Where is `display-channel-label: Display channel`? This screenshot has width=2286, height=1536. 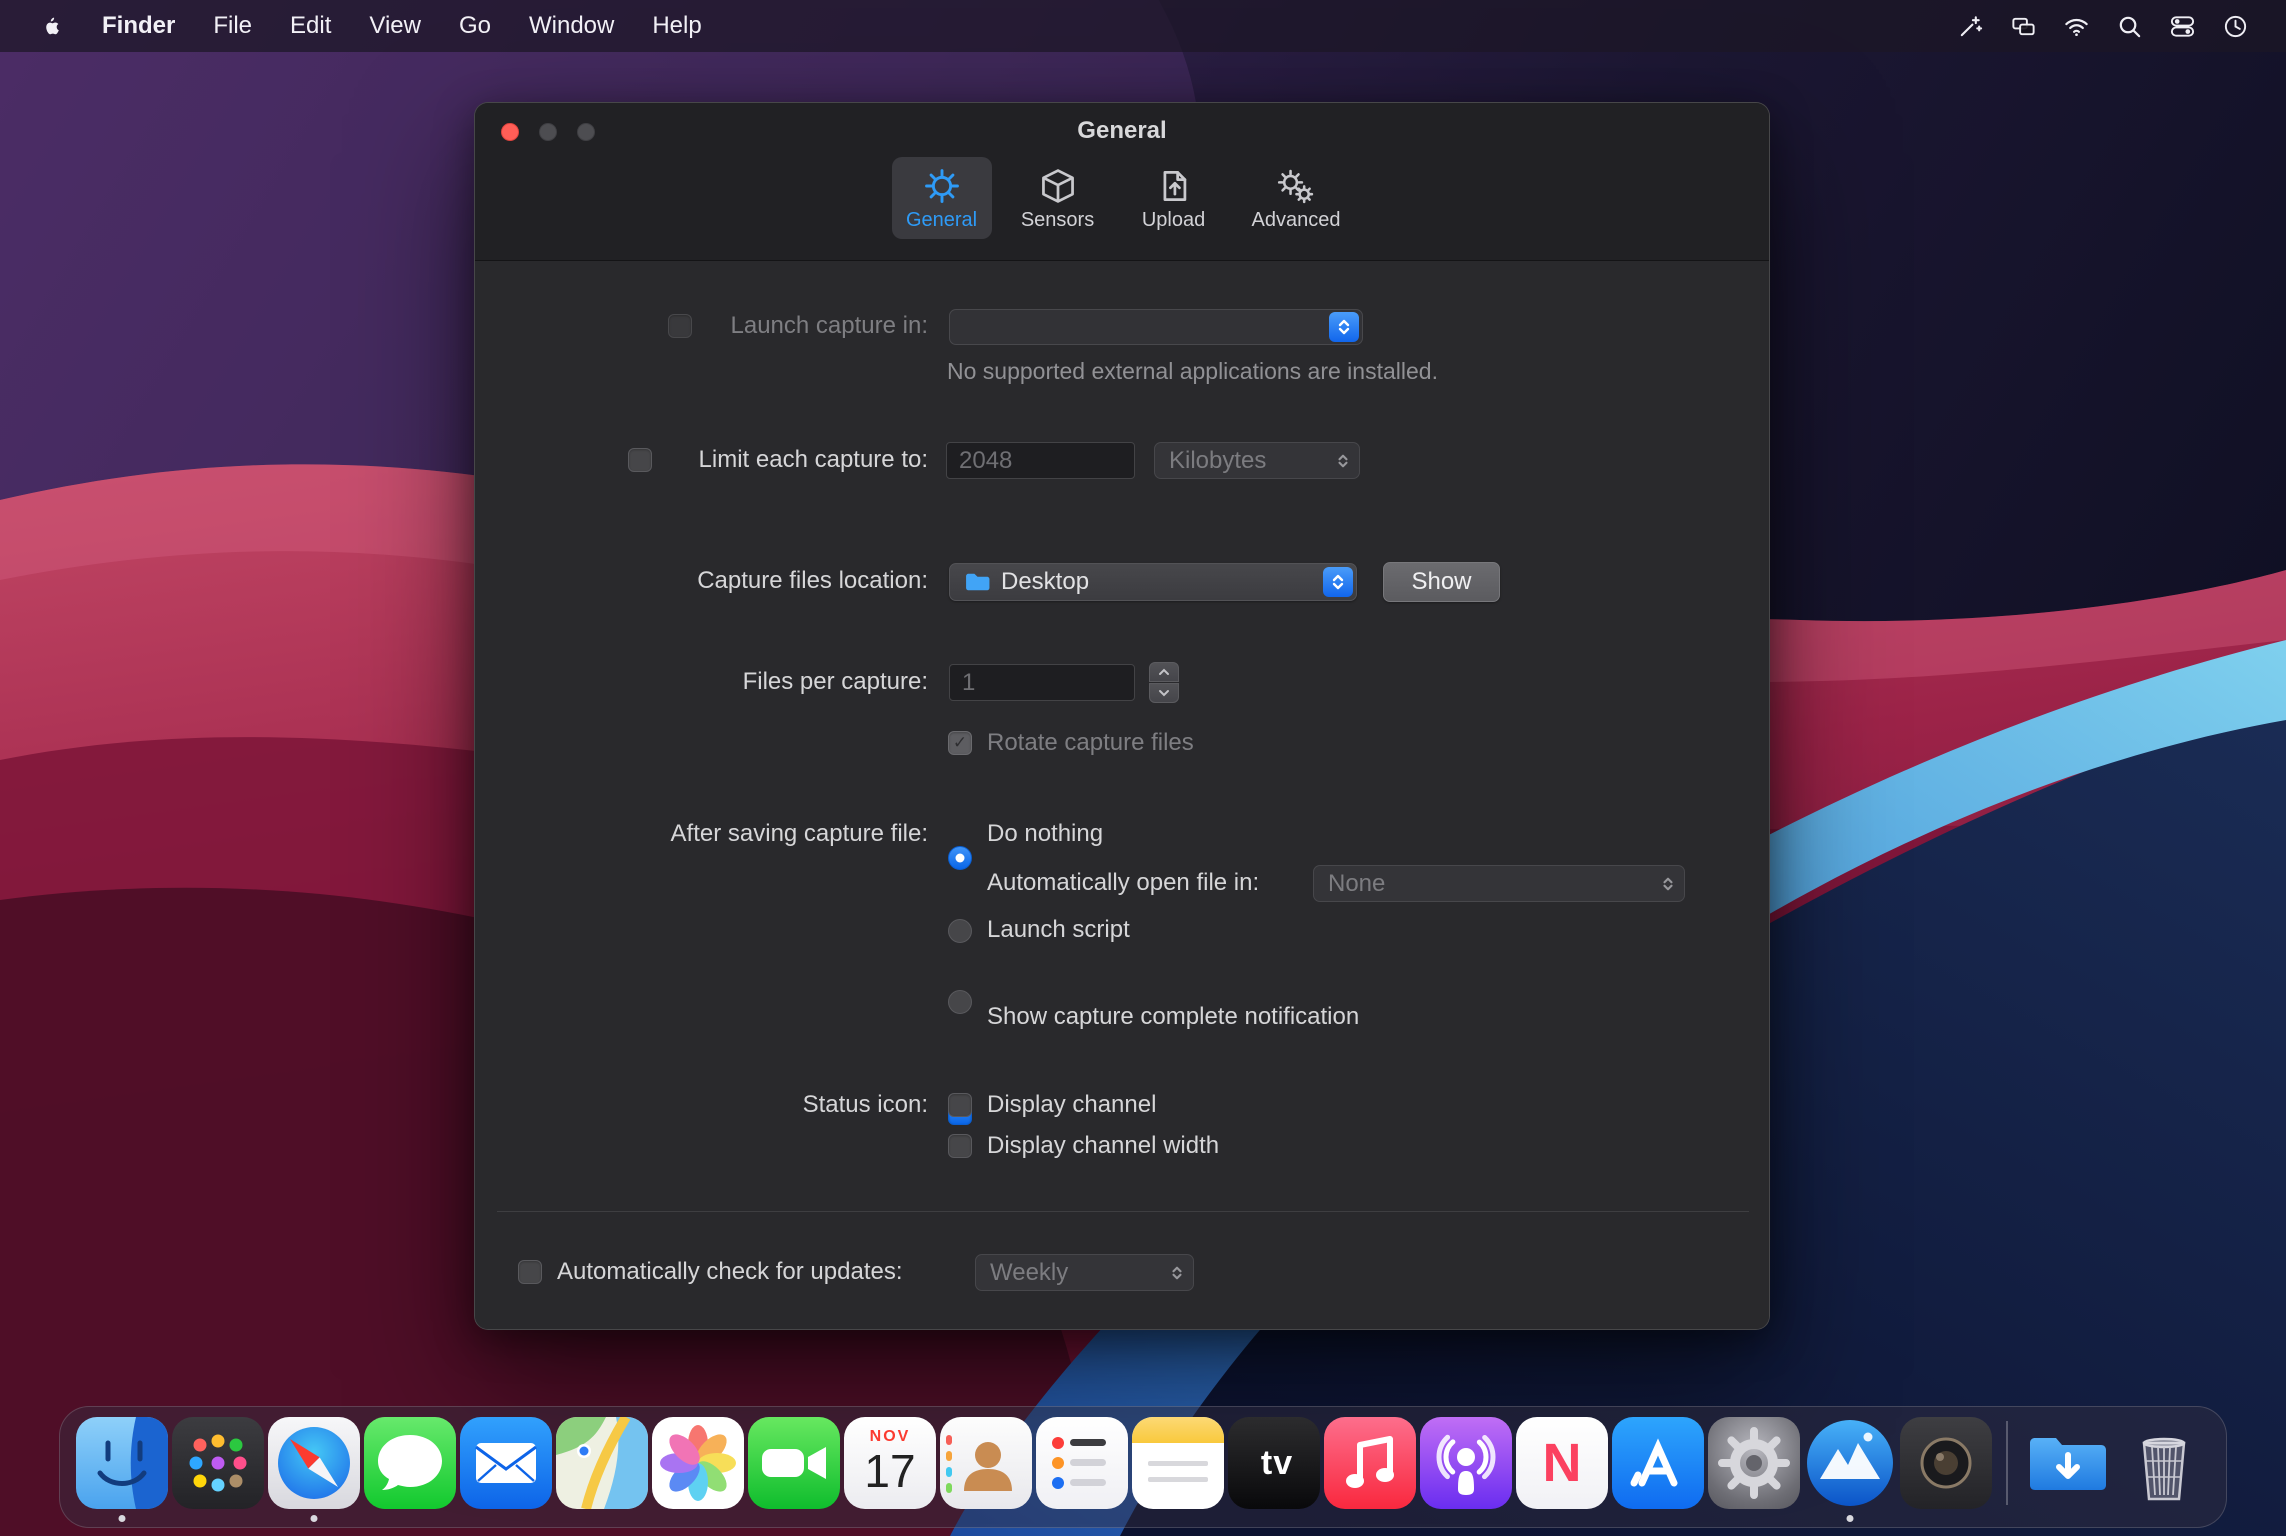
display-channel-label: Display channel is located at coordinates (1072, 1104).